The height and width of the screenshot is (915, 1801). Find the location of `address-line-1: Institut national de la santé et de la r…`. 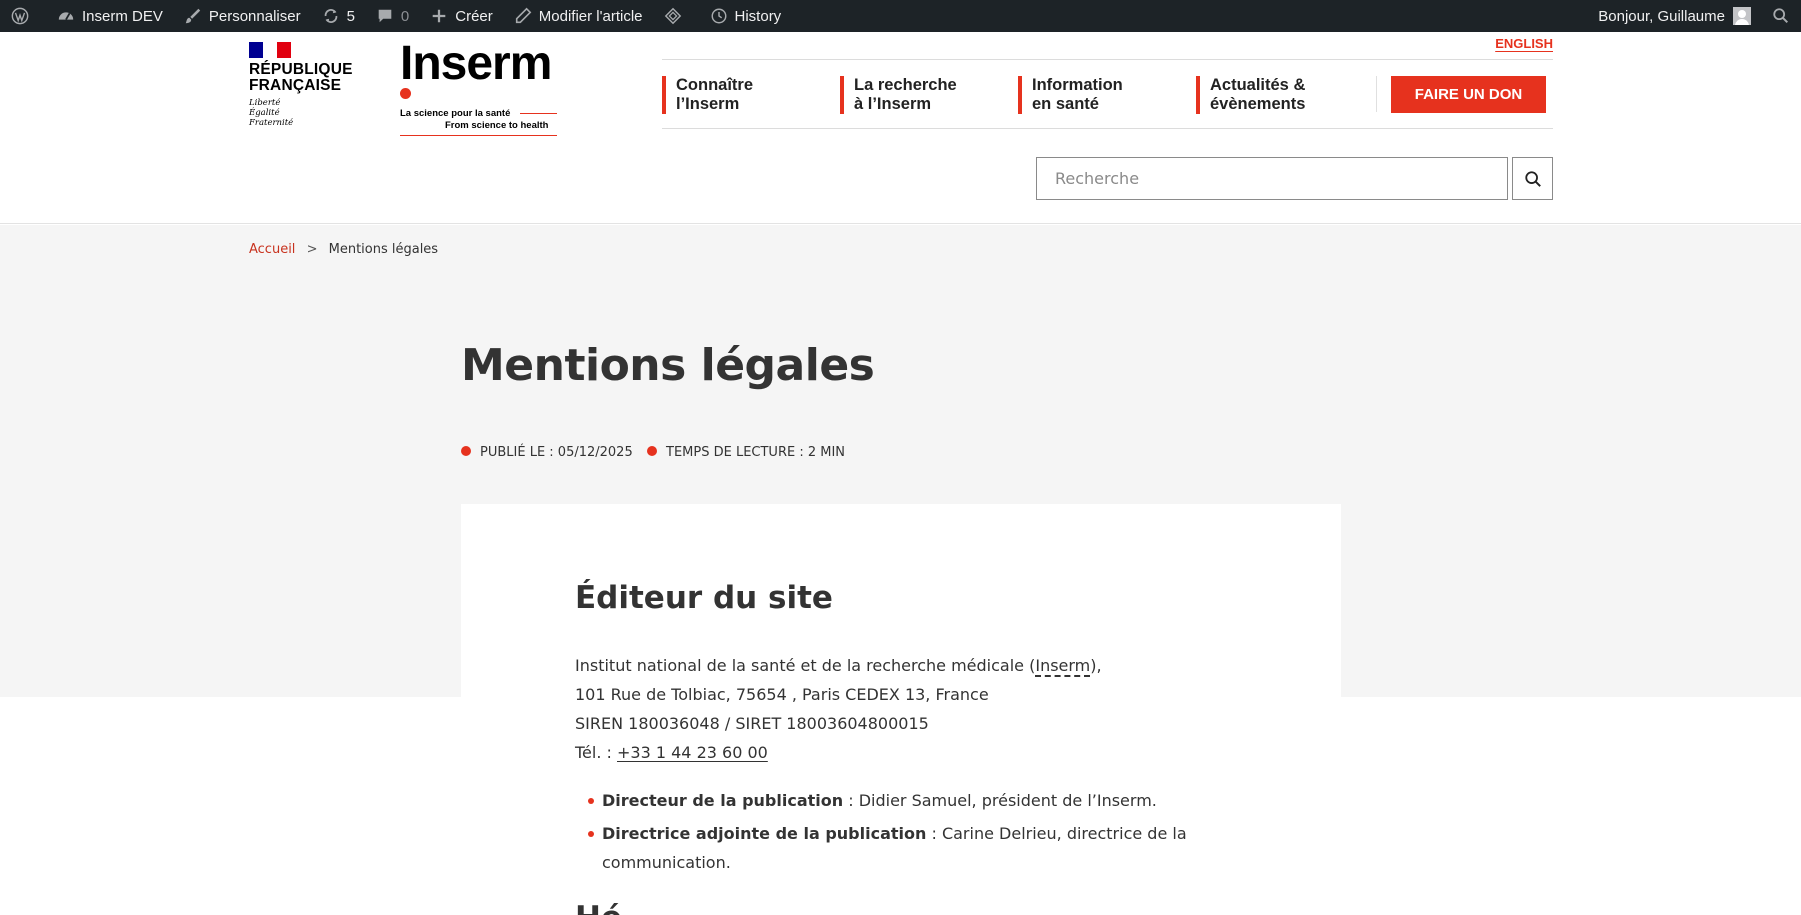

address-line-1: Institut national de la santé et de la r… is located at coordinates (838, 665).